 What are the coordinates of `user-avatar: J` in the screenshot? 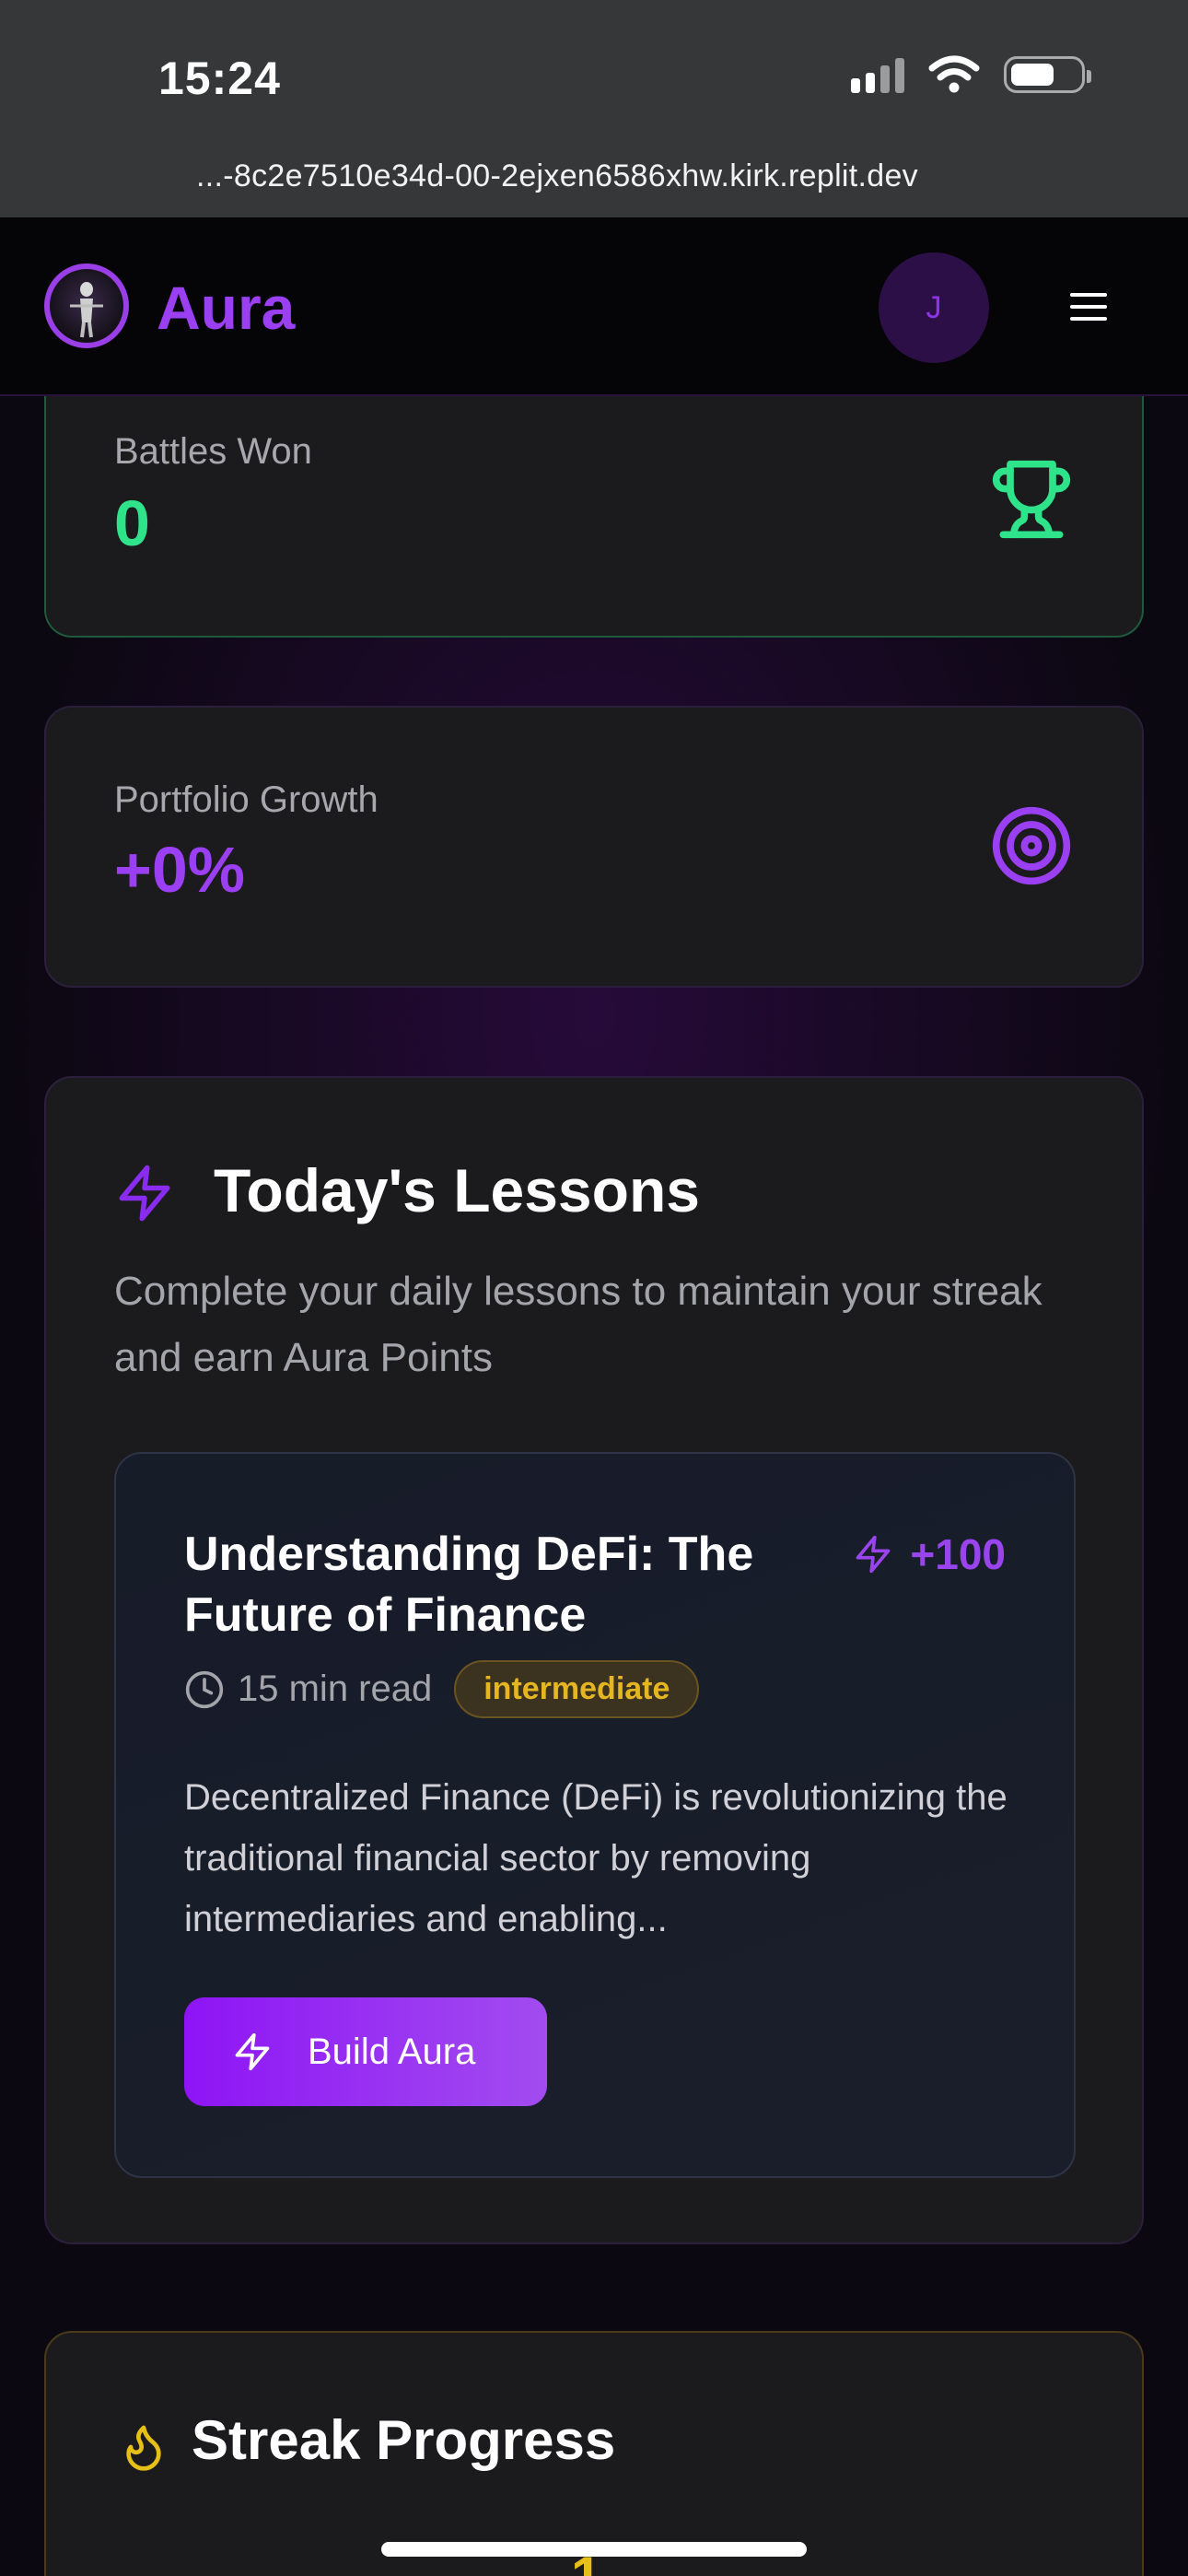 It's located at (934, 307).